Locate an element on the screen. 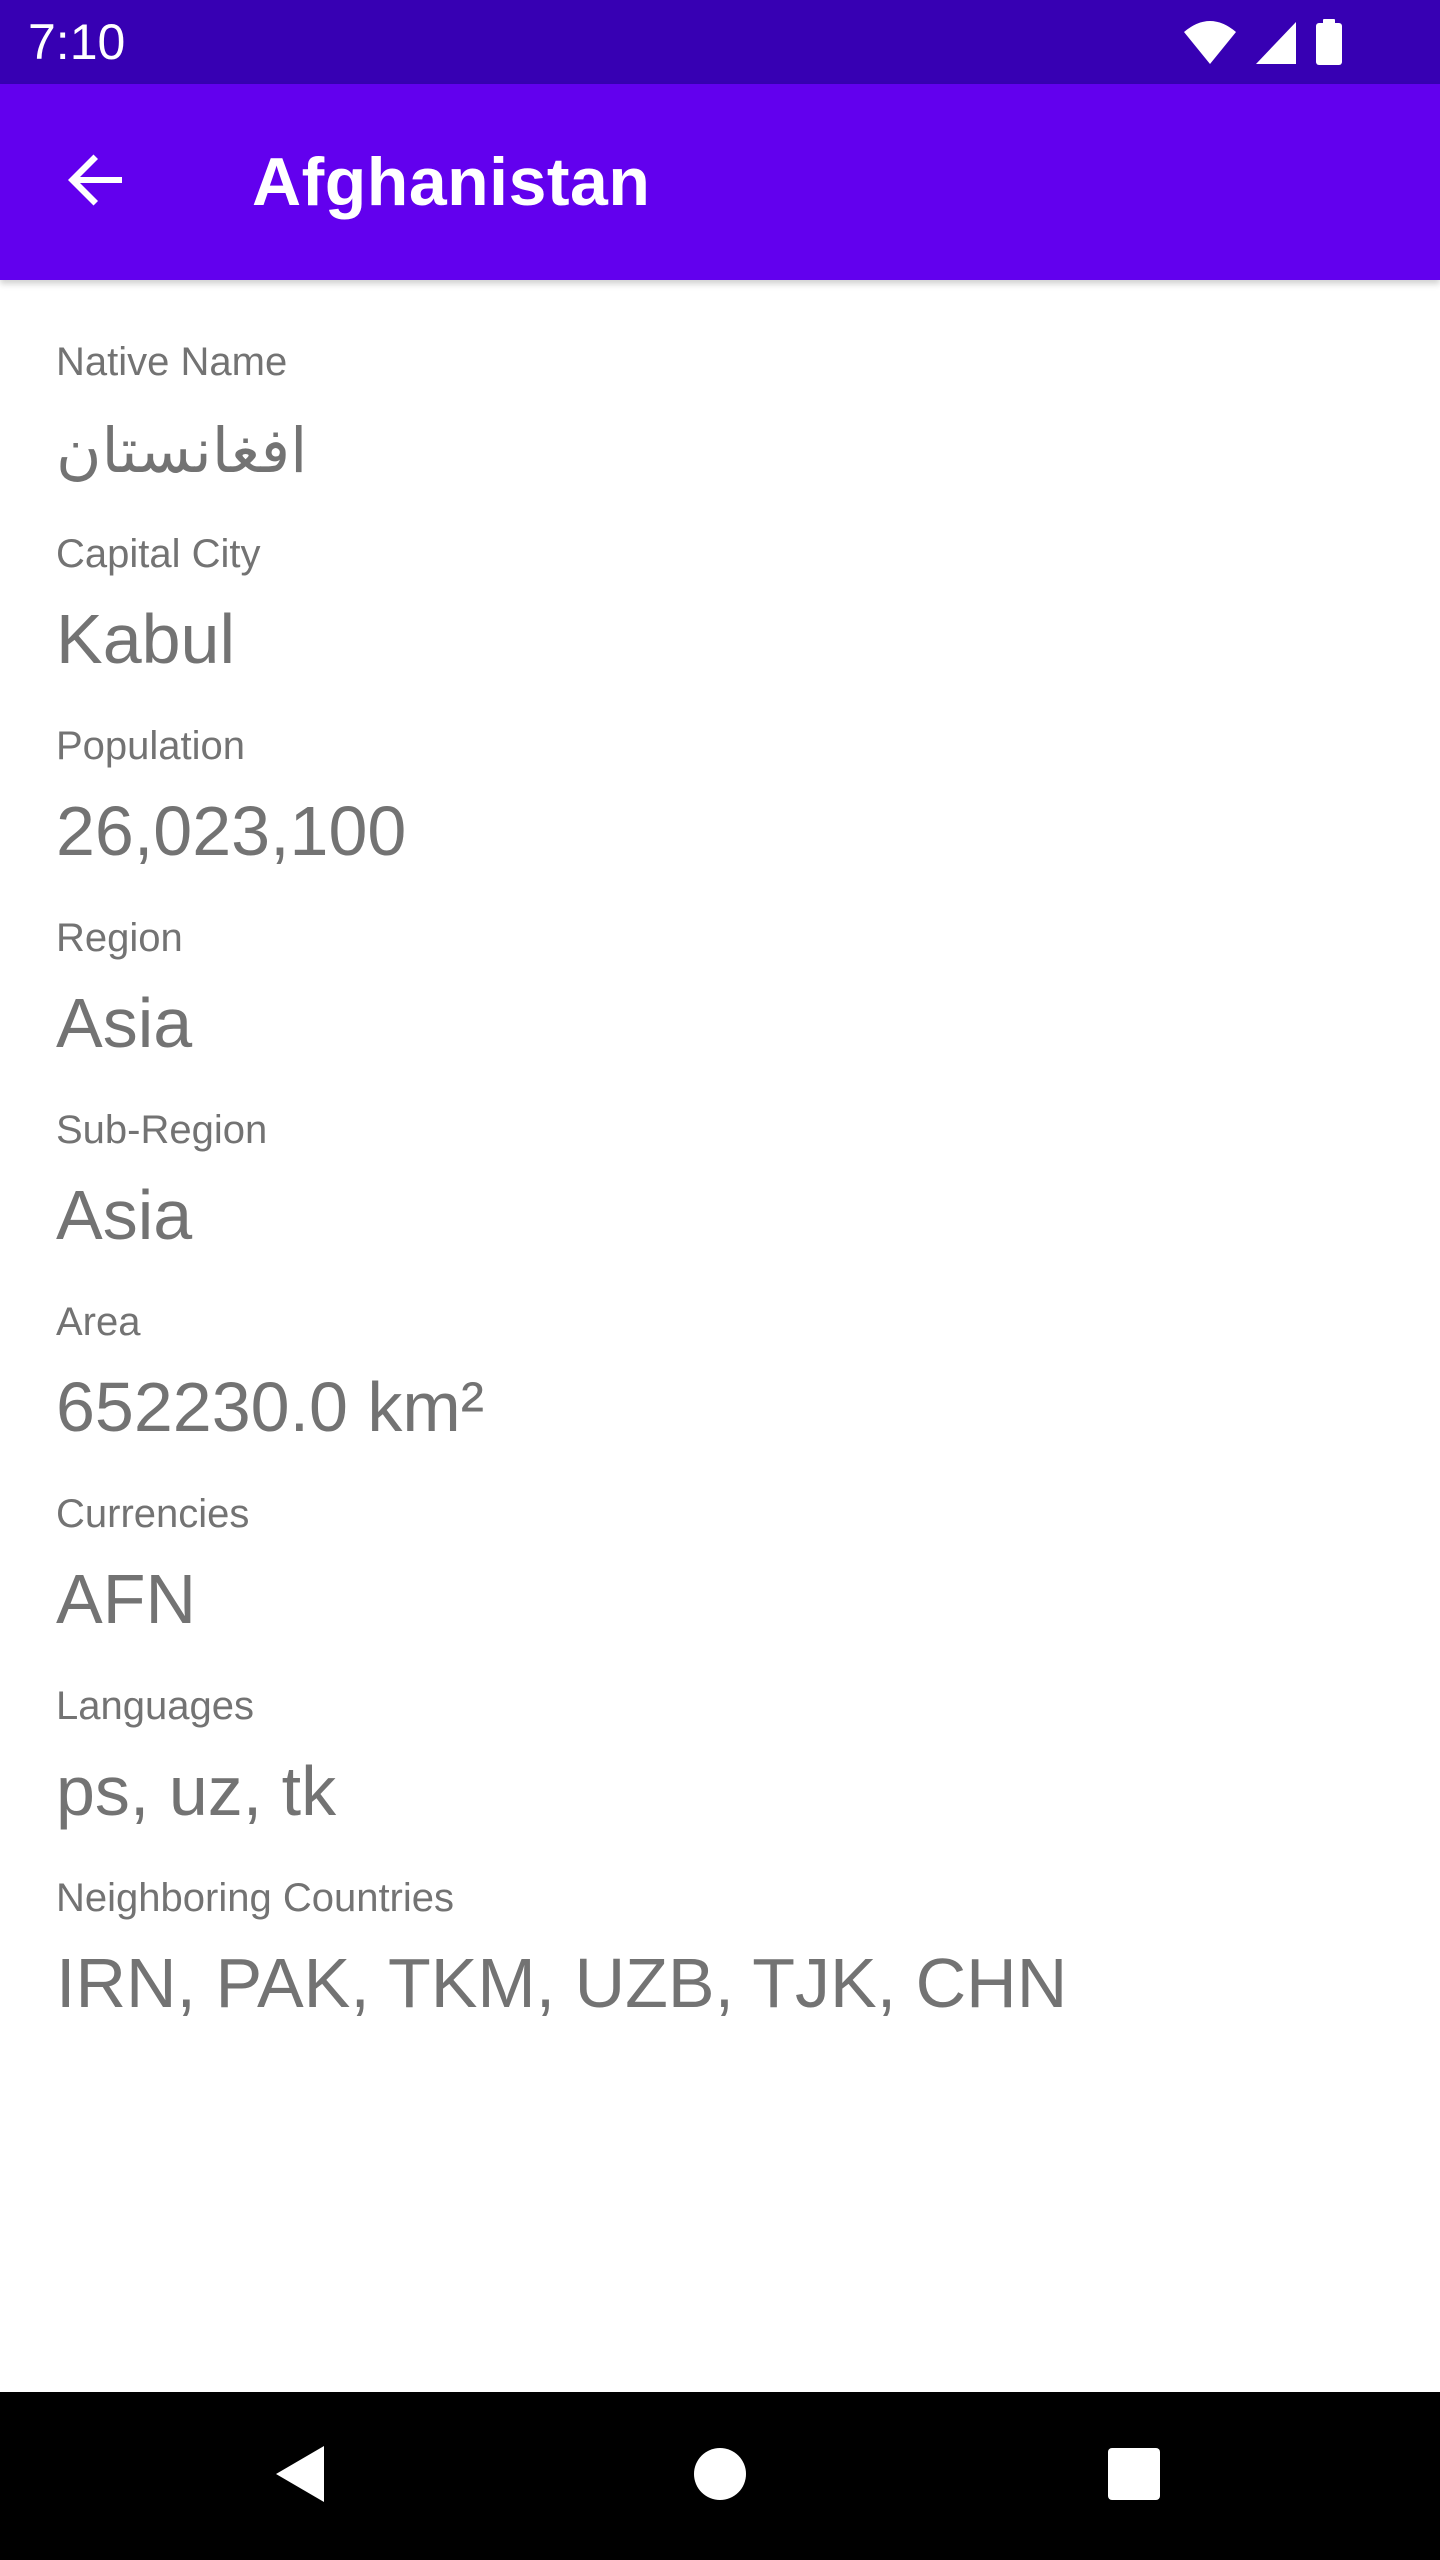 The width and height of the screenshot is (1440, 2560). native-name-field: Native Name افغانستان is located at coordinates (721, 426).